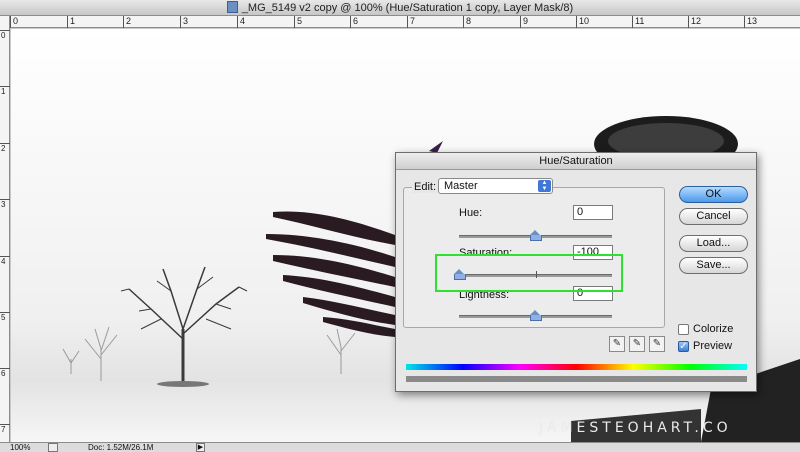 This screenshot has width=800, height=452. What do you see at coordinates (461, 186) in the screenshot?
I see `edit-channel-value: Master` at bounding box center [461, 186].